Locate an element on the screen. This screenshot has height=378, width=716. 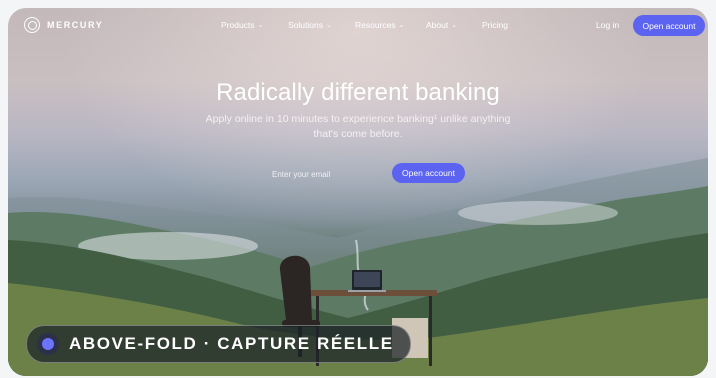
email-input is located at coordinates (335, 174).